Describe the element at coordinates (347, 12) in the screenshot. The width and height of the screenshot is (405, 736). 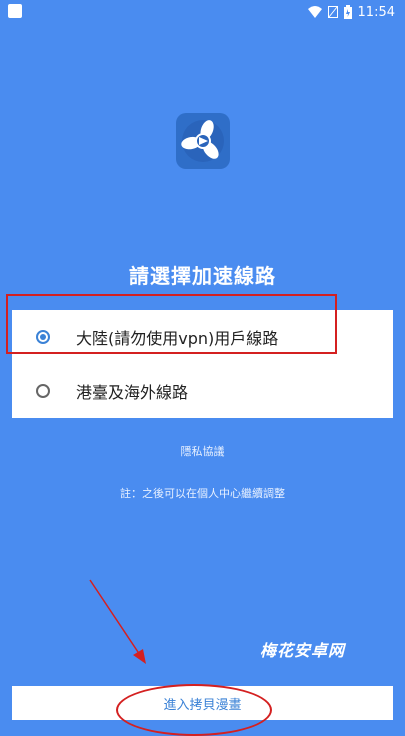
I see `battery-icon` at that location.